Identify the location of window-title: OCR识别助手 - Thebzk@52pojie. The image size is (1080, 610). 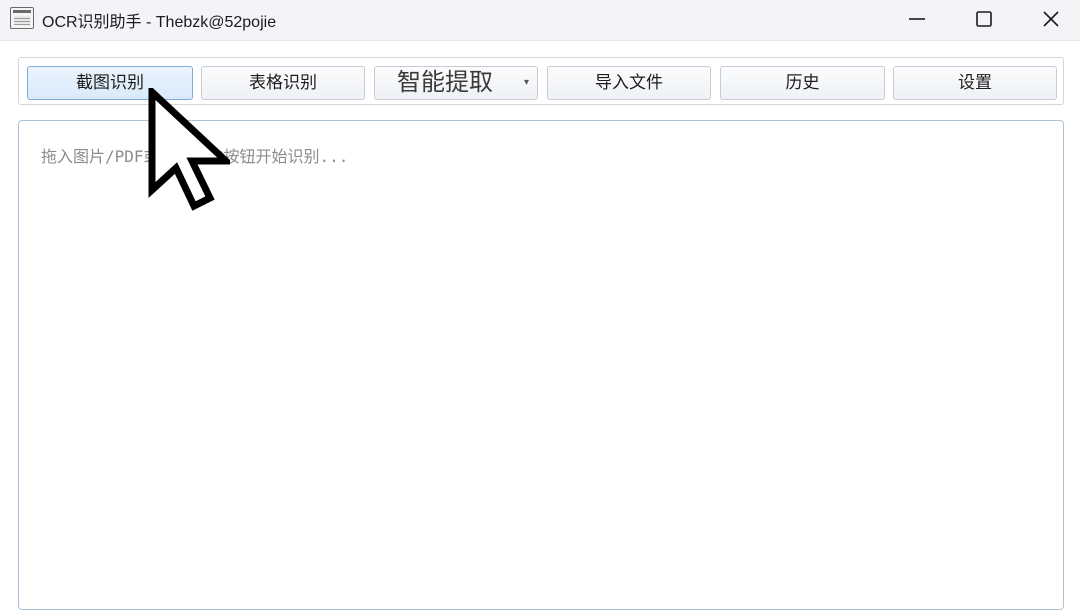
(159, 22).